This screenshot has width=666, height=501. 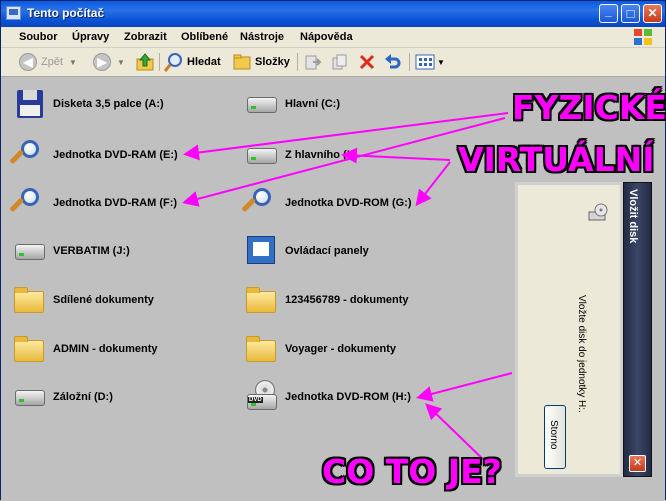 What do you see at coordinates (83, 397) in the screenshot?
I see `drive-label: Záložní (D:)` at bounding box center [83, 397].